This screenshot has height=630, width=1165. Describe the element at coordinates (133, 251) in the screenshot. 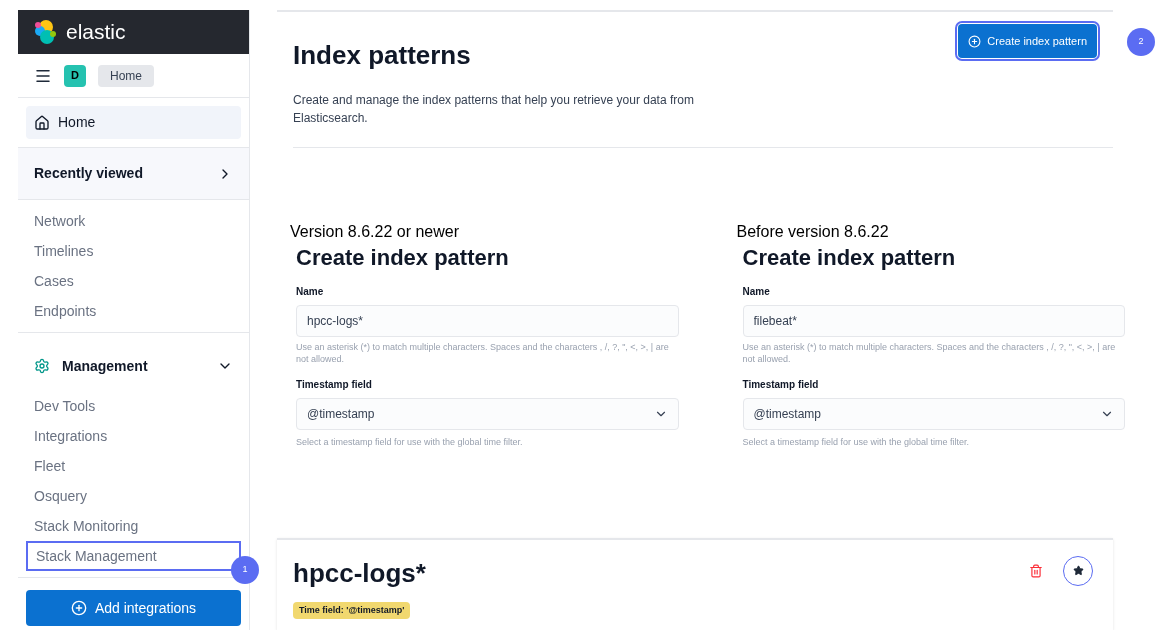

I see `nav-item: Timelines` at that location.